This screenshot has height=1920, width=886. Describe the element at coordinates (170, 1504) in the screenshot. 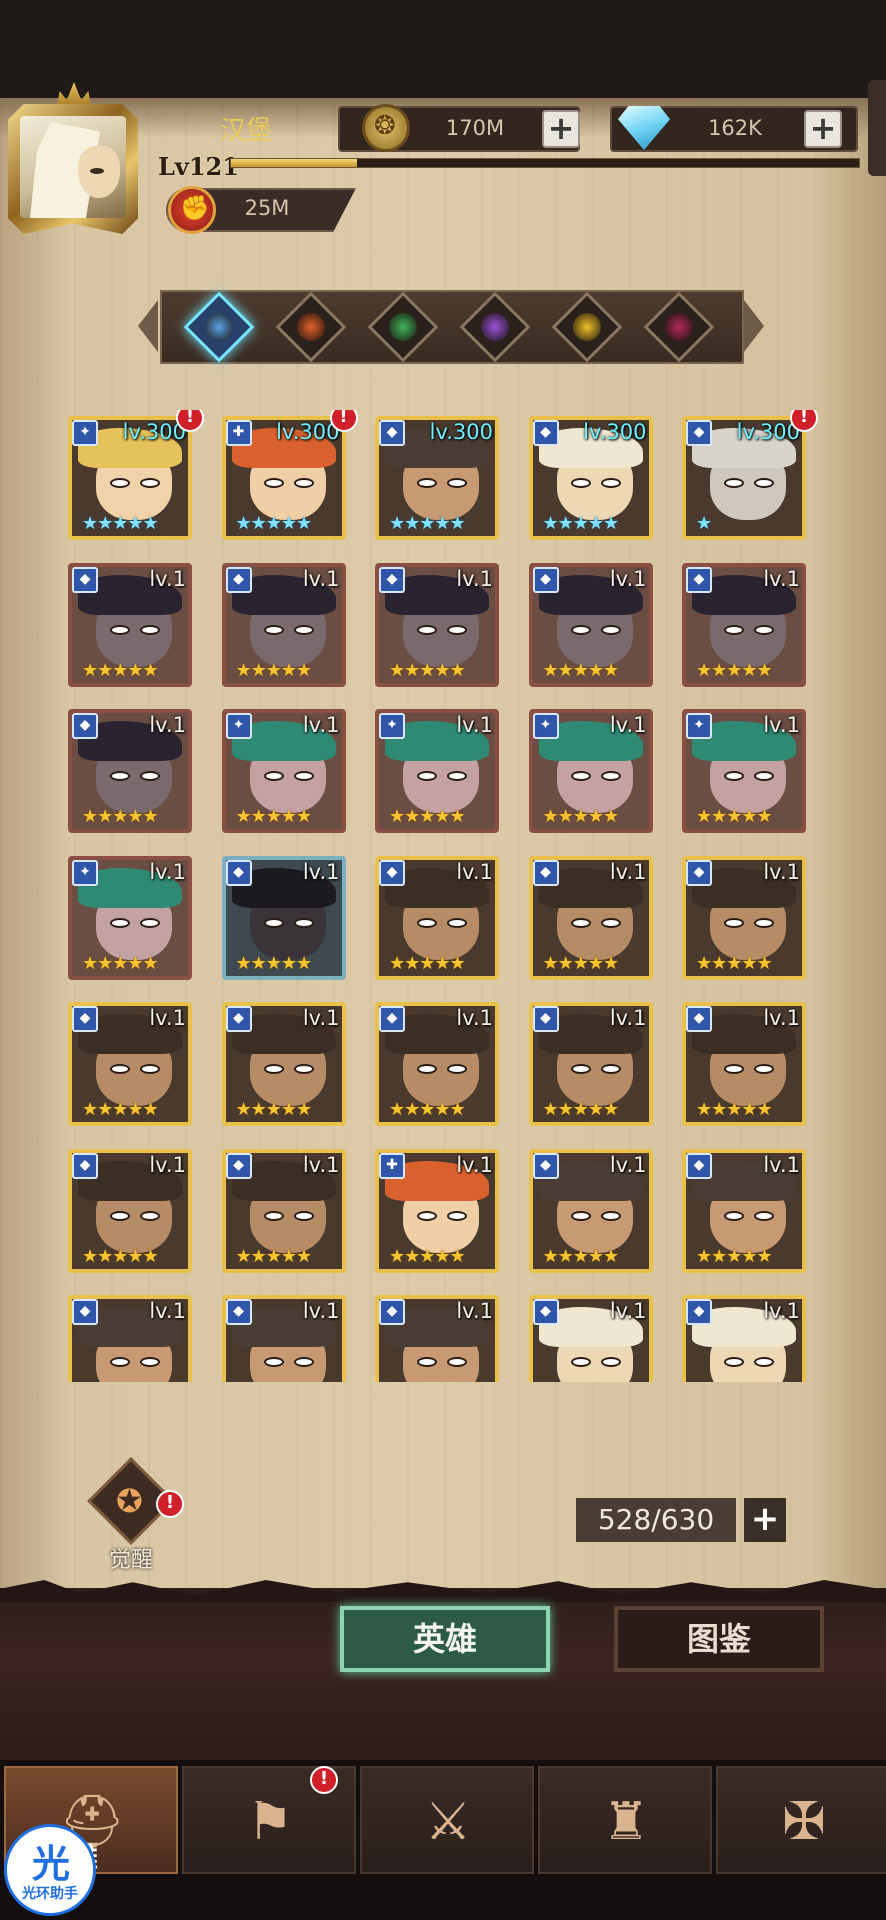

I see `awaken-alert-badge: !` at that location.